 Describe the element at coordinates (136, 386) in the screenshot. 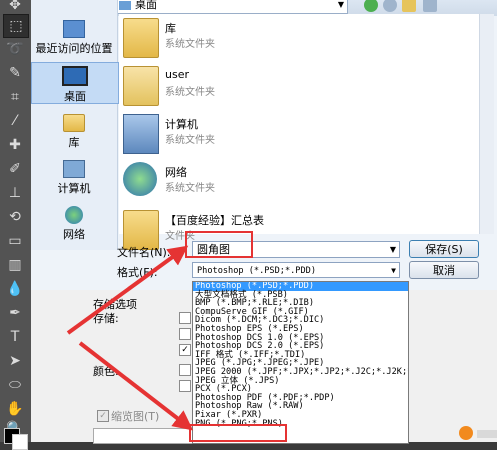

I see `arrow-to-png` at that location.